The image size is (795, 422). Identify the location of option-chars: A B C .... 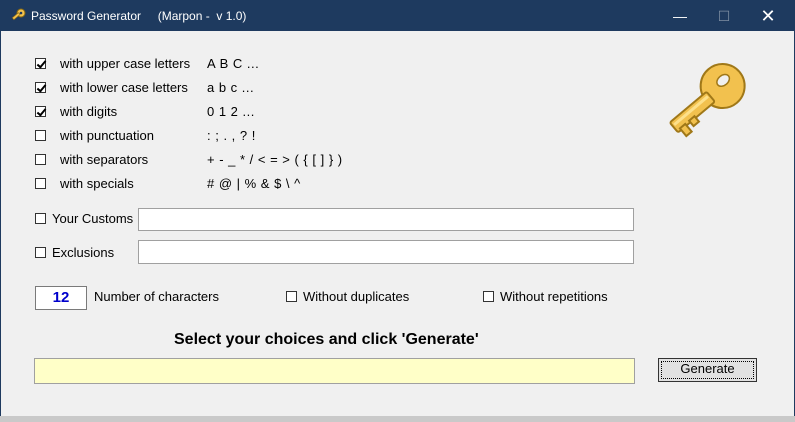
(233, 63).